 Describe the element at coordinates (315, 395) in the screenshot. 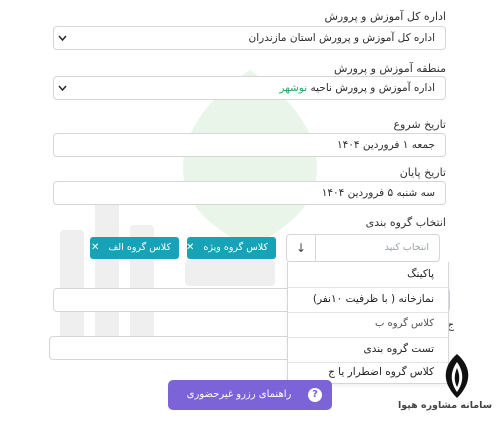

I see `question-icon: ?` at that location.